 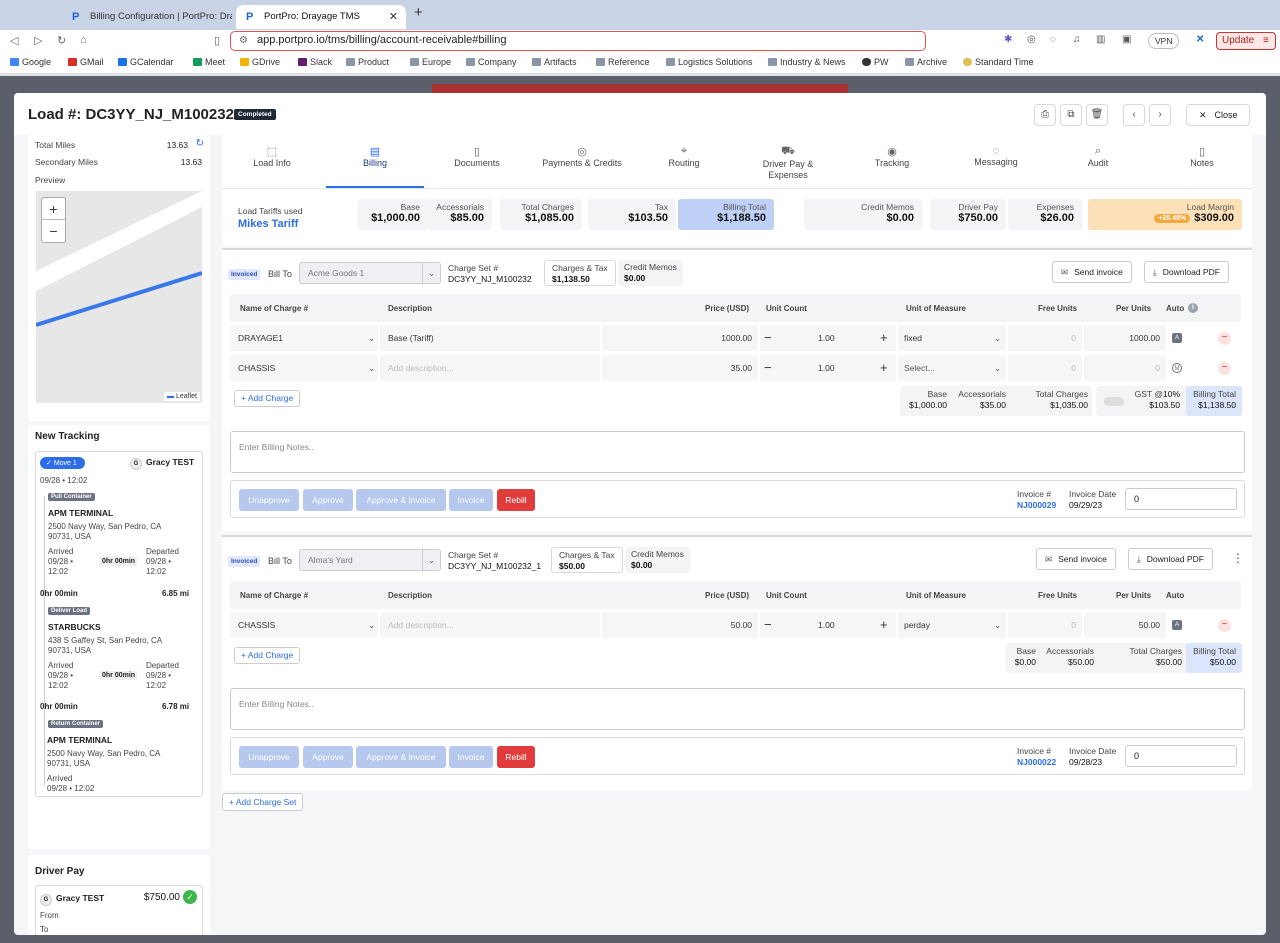 I want to click on move-badge: ✓ Move 1, so click(x=62, y=463).